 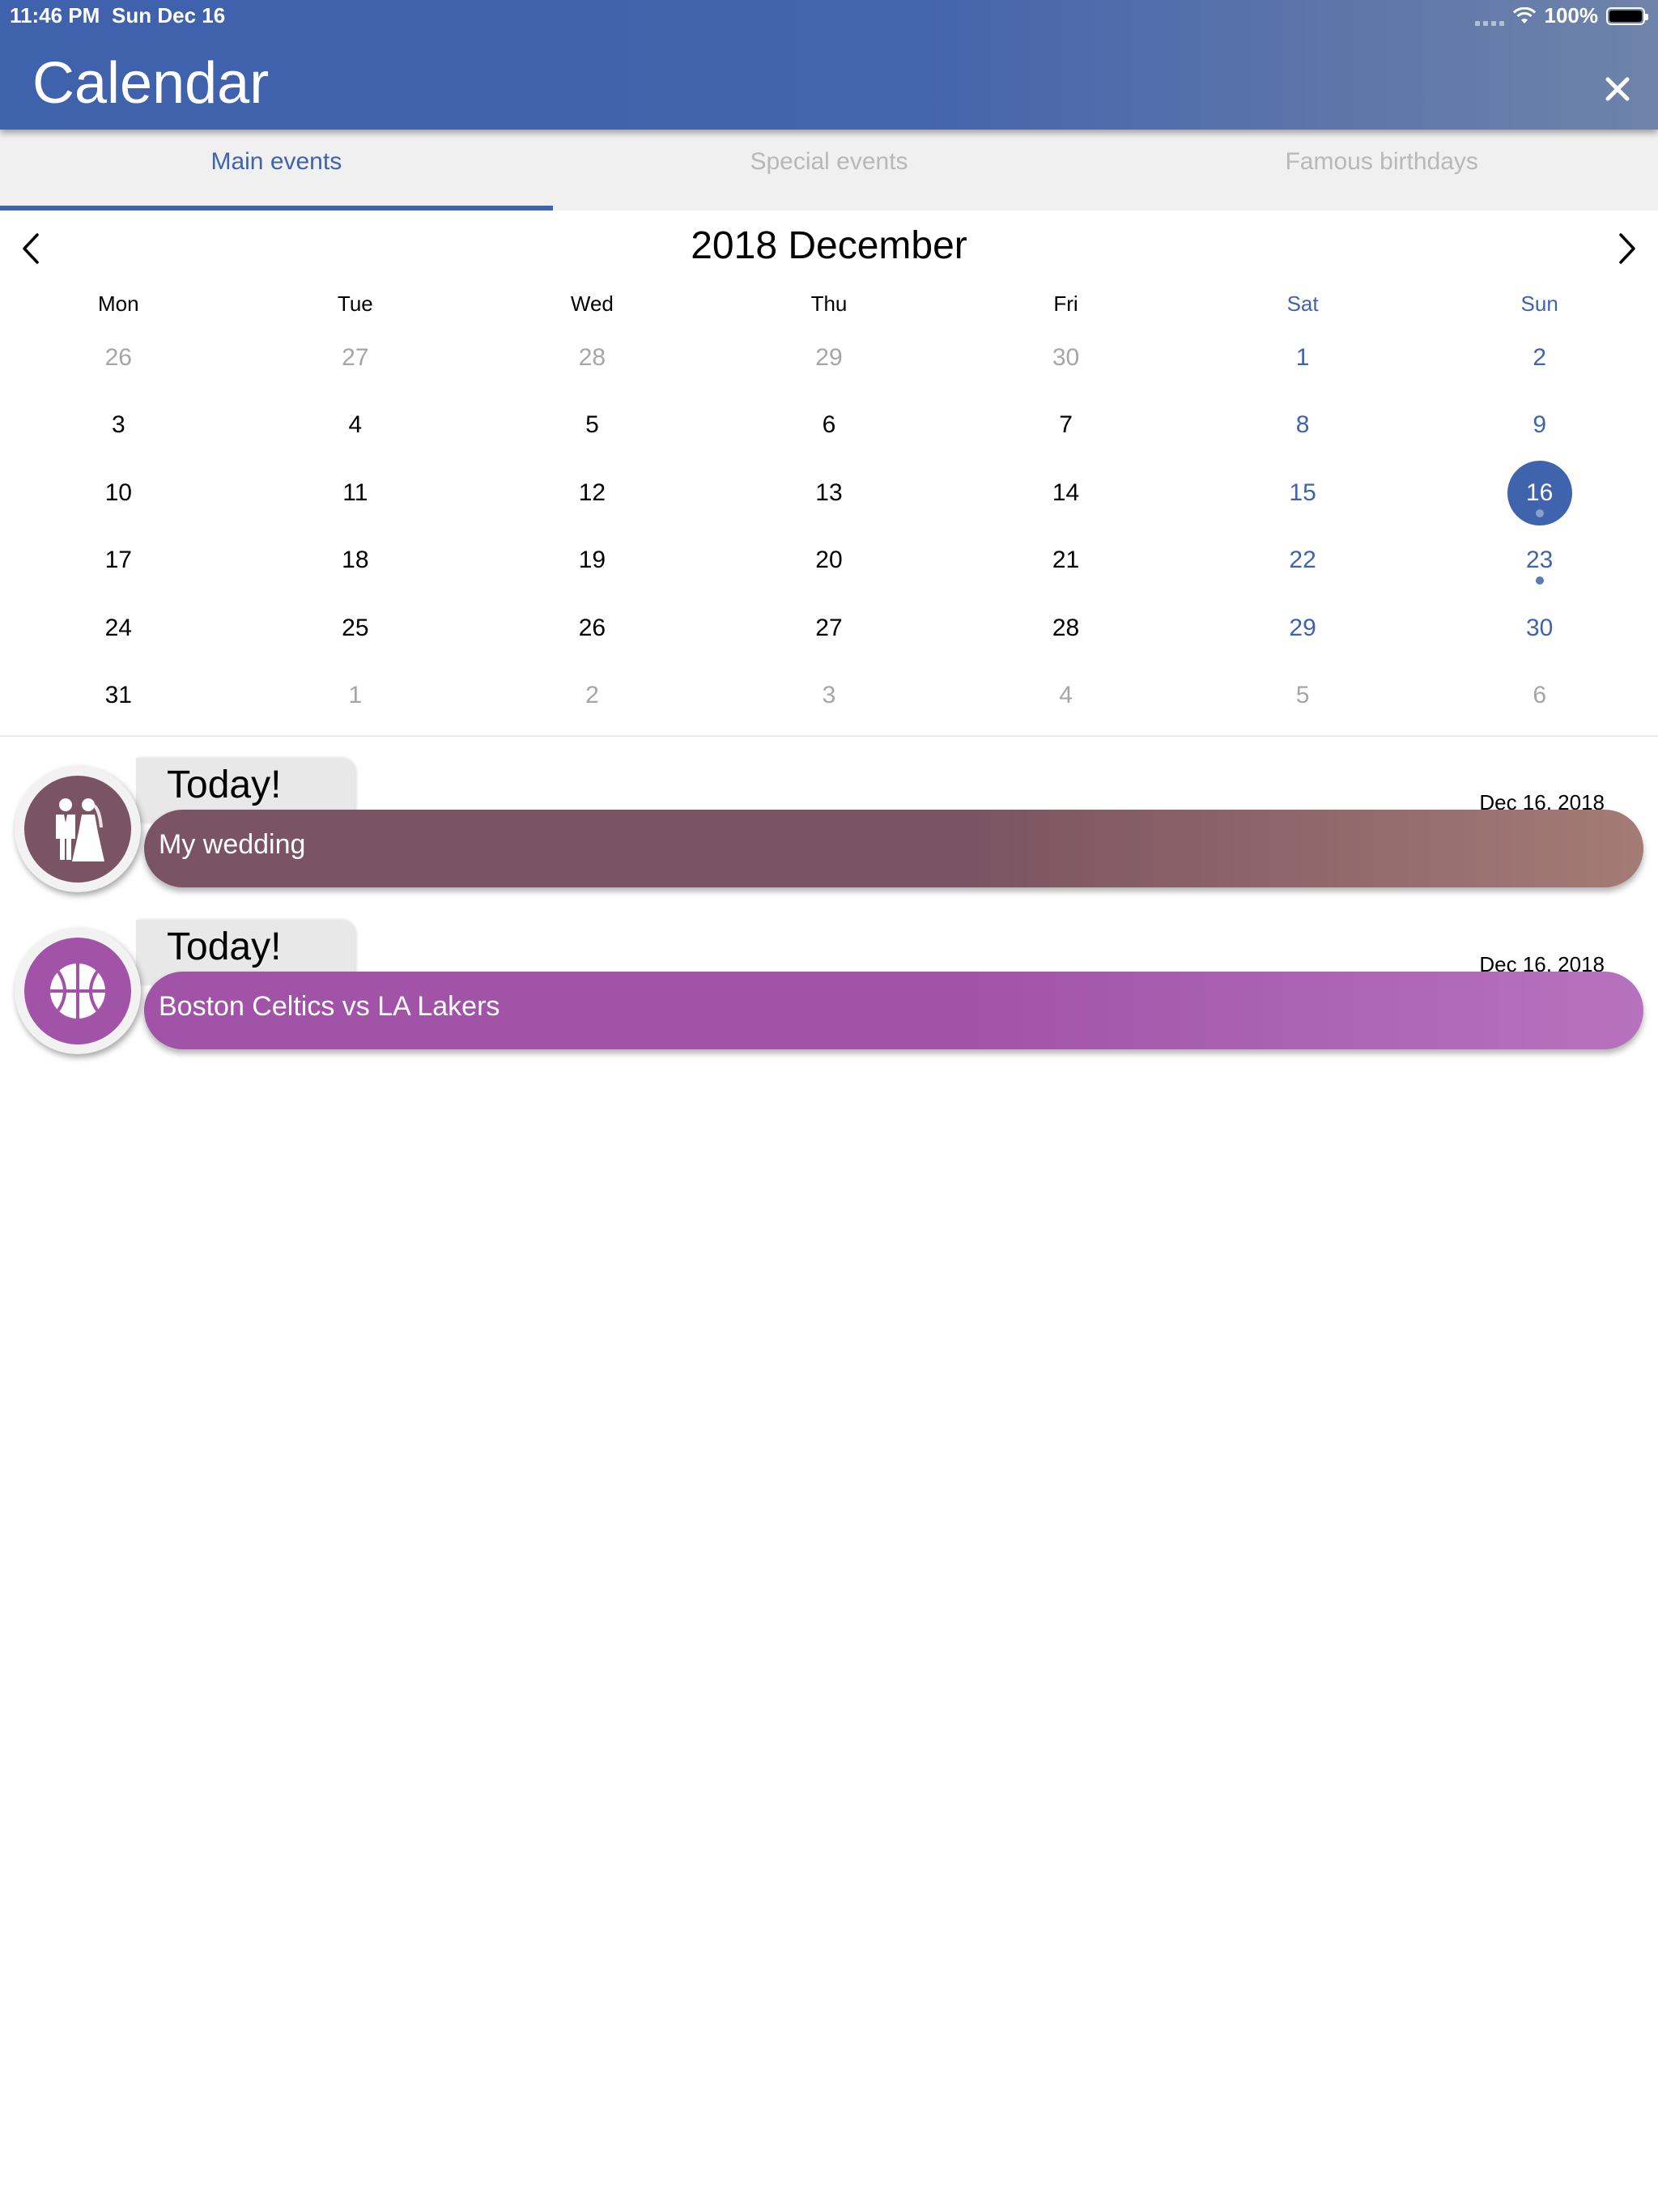 I want to click on event-title: Boston Celtics vs LA Lakers, so click(x=329, y=1007).